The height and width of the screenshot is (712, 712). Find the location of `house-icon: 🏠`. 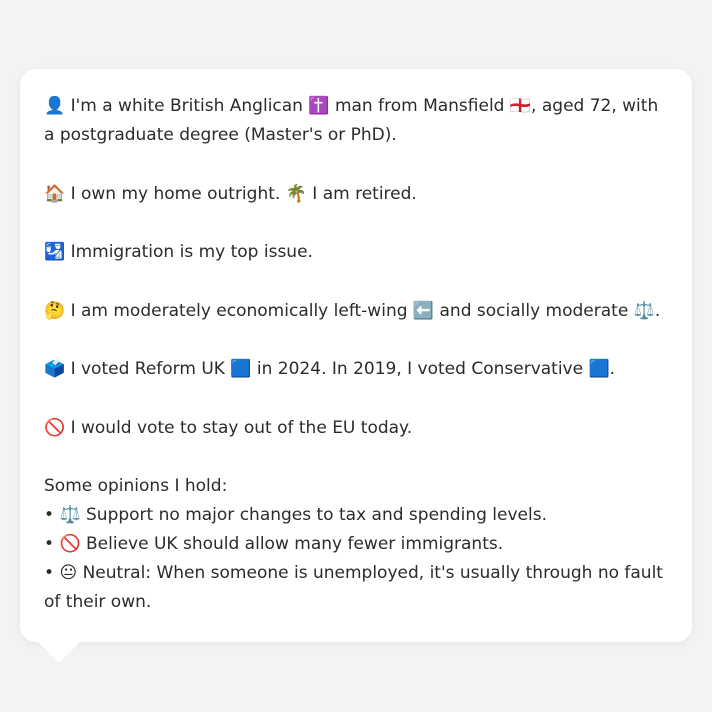

house-icon: 🏠 is located at coordinates (55, 193).